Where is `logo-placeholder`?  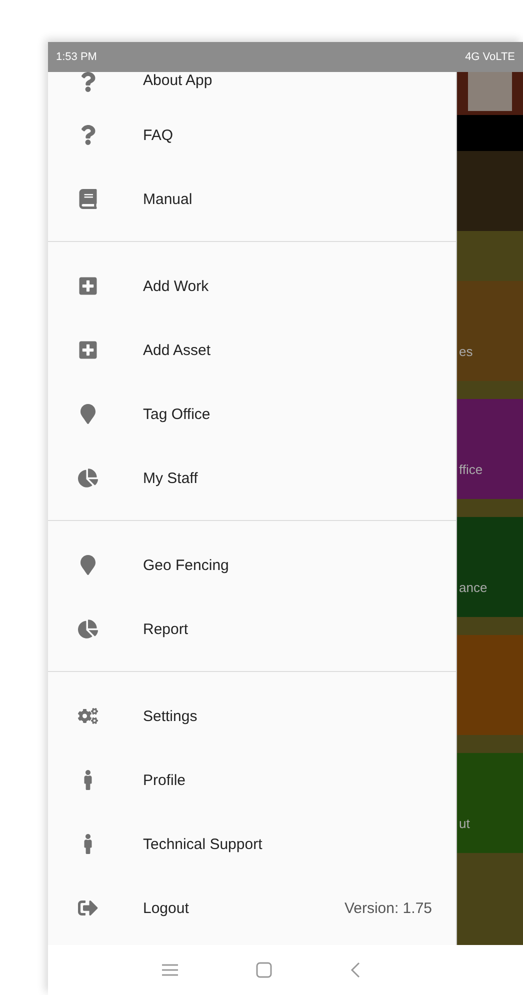
logo-placeholder is located at coordinates (490, 91).